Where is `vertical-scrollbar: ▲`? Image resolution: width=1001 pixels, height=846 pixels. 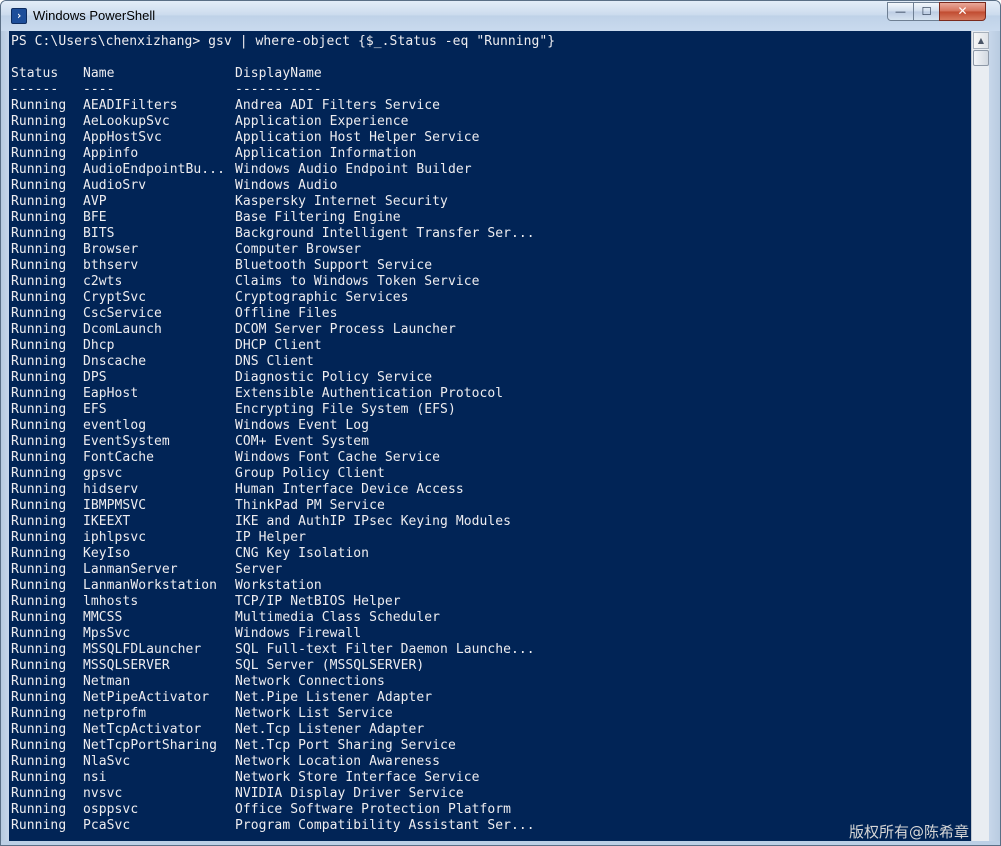
vertical-scrollbar: ▲ is located at coordinates (980, 436).